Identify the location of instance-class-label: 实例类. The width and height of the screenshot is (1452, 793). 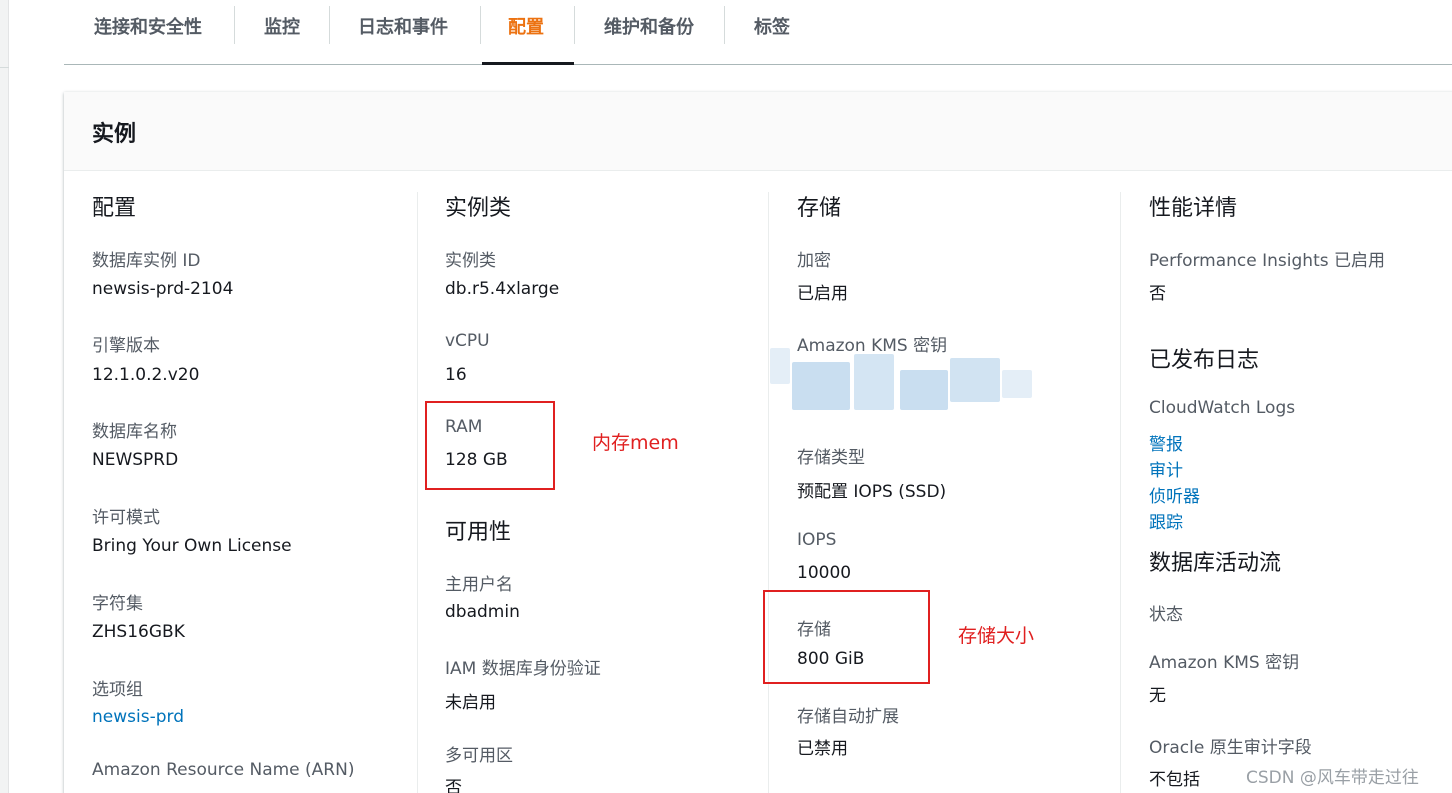
(470, 261).